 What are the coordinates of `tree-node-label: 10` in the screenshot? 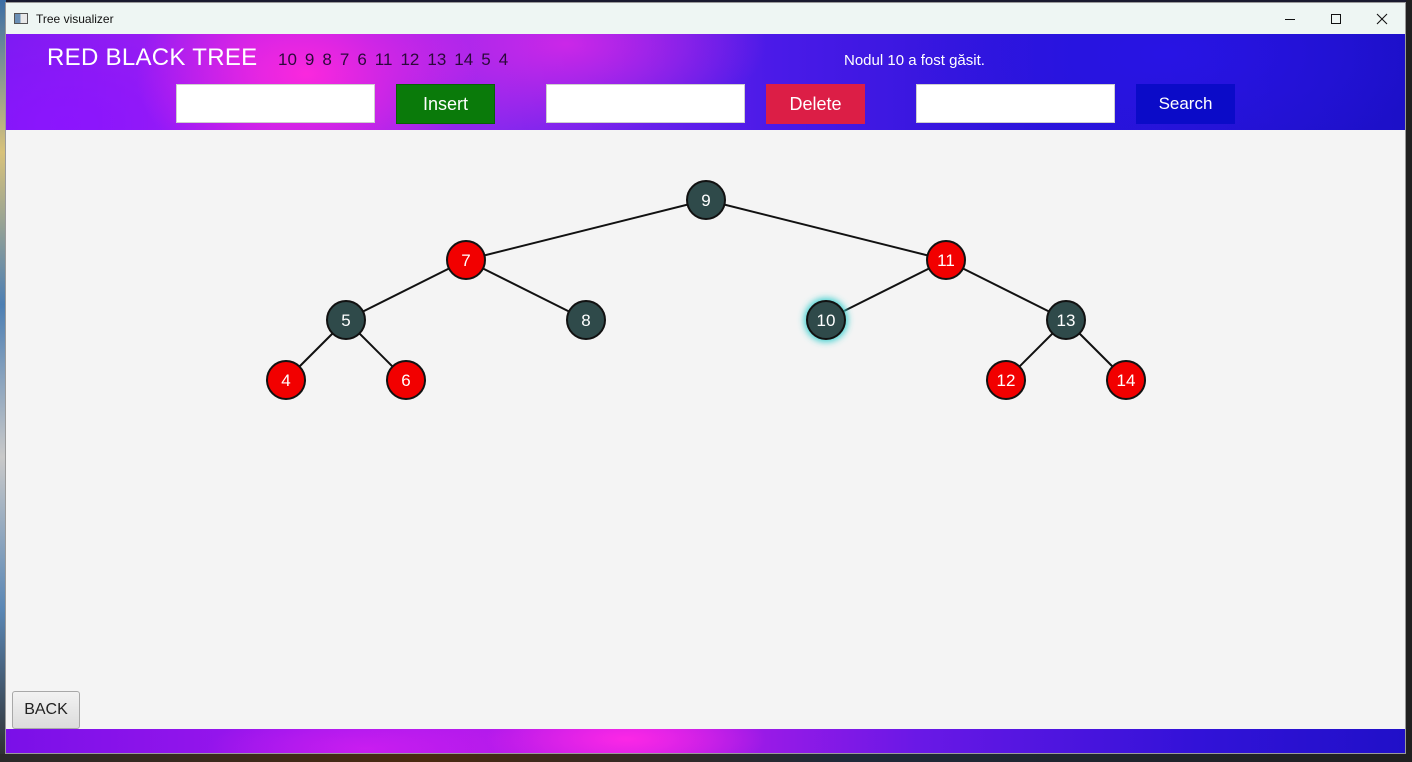 It's located at (826, 320).